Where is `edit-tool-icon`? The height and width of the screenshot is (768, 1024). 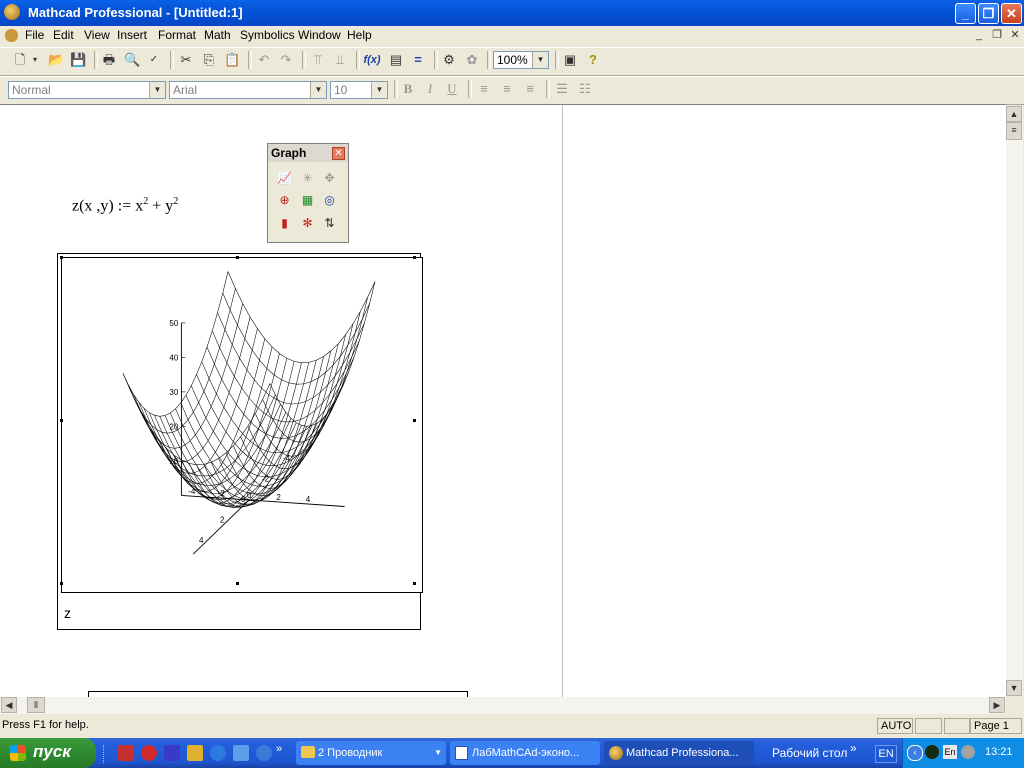 edit-tool-icon is located at coordinates (195, 753).